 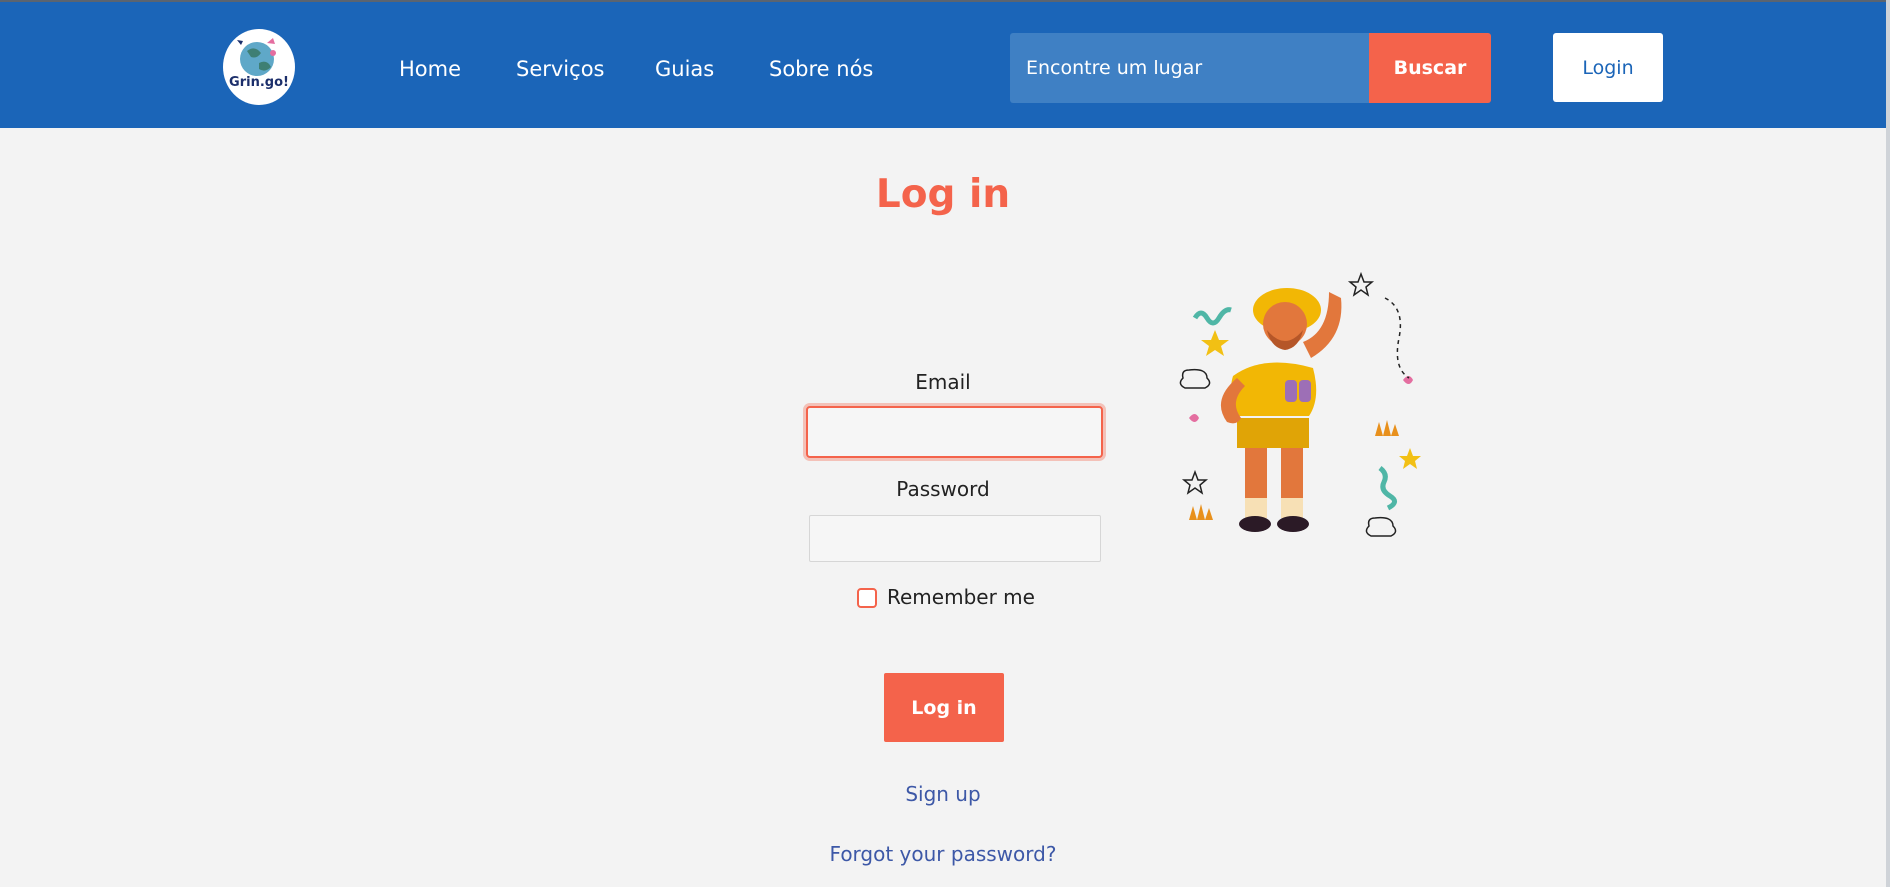 What do you see at coordinates (867, 598) in the screenshot?
I see `remember-me-checkbox` at bounding box center [867, 598].